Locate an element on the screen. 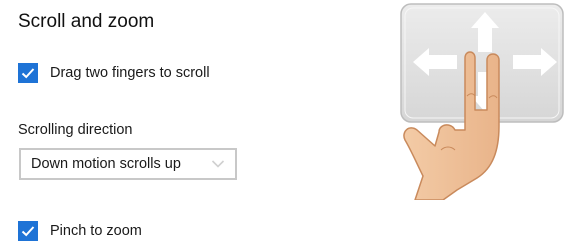 This screenshot has width=568, height=246. scroll-checkbox-label: Drag two fingers to scroll is located at coordinates (130, 73).